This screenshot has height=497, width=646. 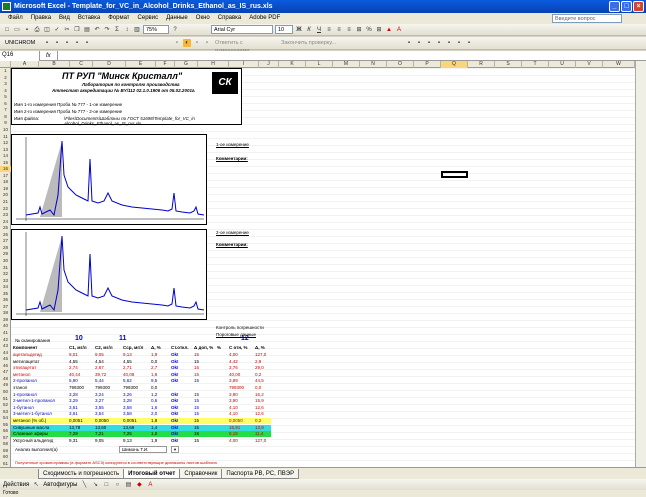 I want to click on fill-icon: ◆, so click(x=139, y=485).